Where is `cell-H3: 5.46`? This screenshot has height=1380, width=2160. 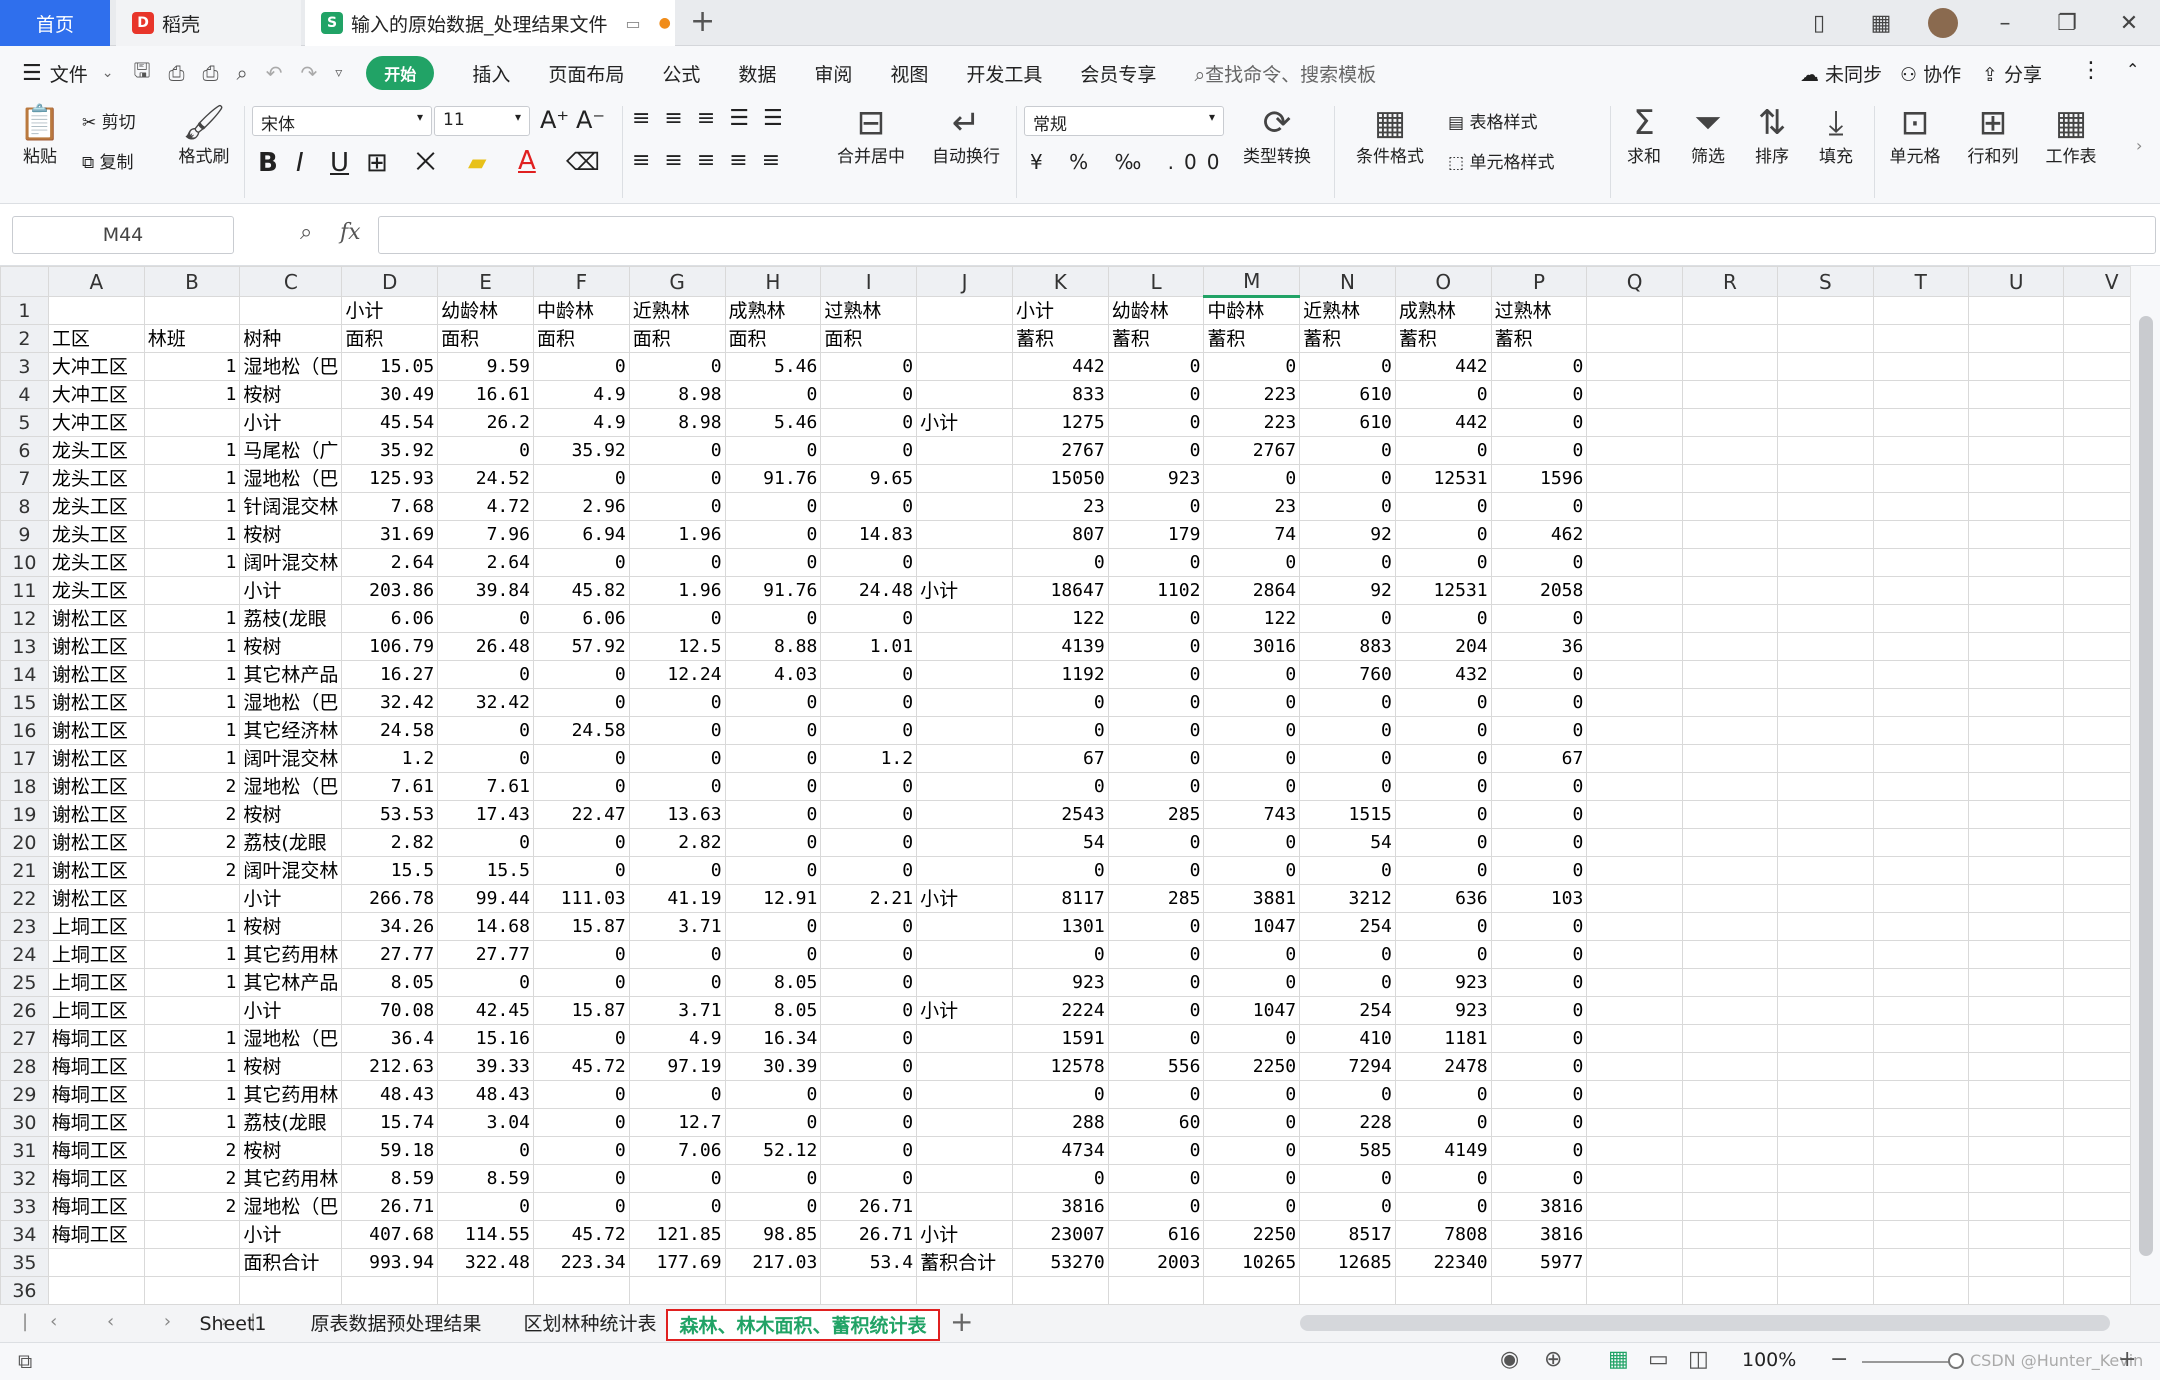
cell-H3: 5.46 is located at coordinates (773, 366).